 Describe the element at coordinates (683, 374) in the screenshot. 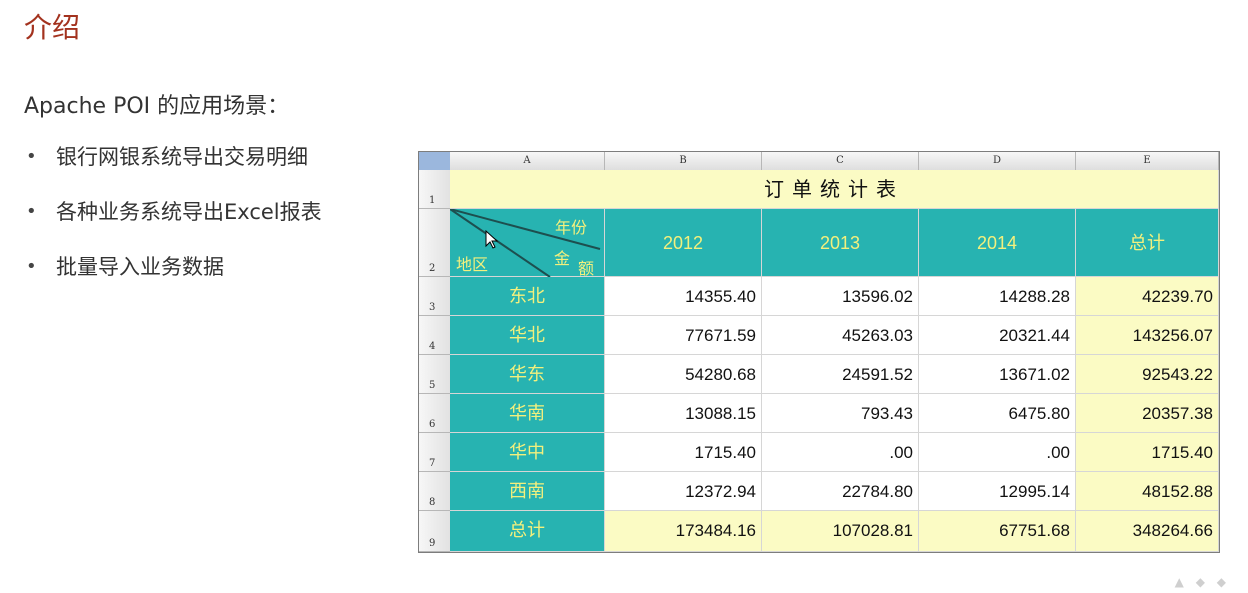

I see `value-cell: 54280.68` at that location.